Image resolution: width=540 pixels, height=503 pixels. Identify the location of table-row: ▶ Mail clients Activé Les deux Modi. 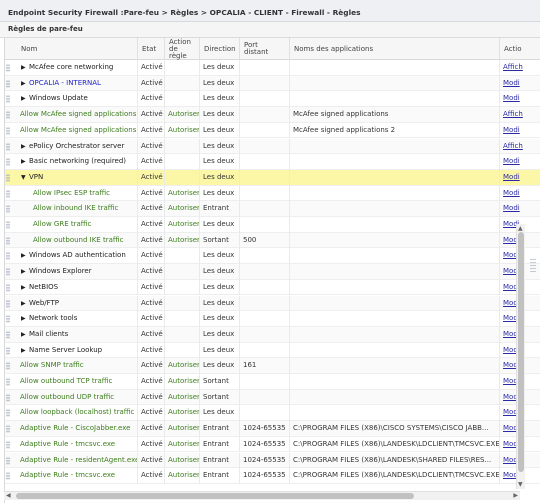
(272, 334).